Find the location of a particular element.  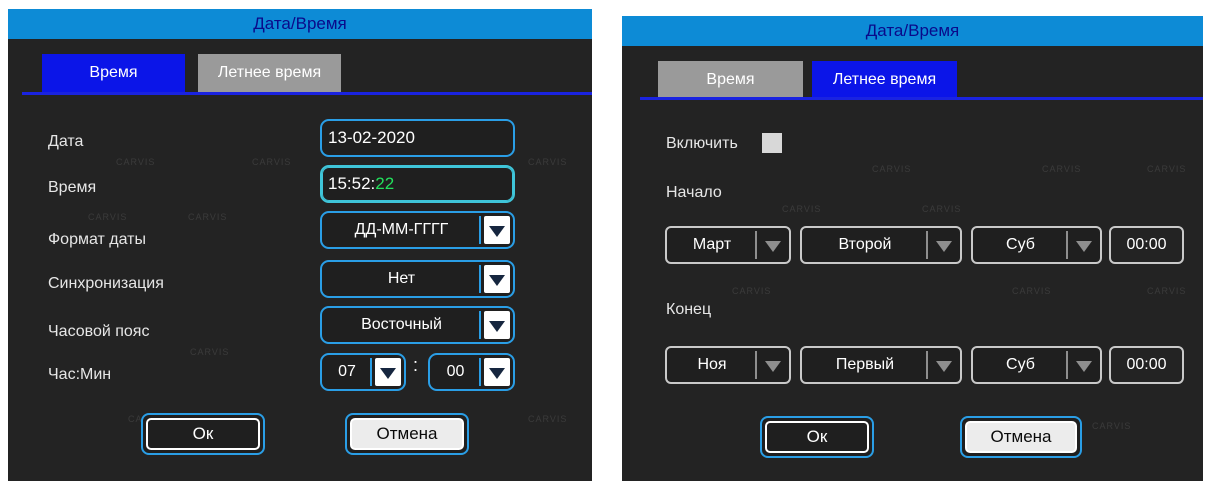

date-label: Дата is located at coordinates (66, 141).